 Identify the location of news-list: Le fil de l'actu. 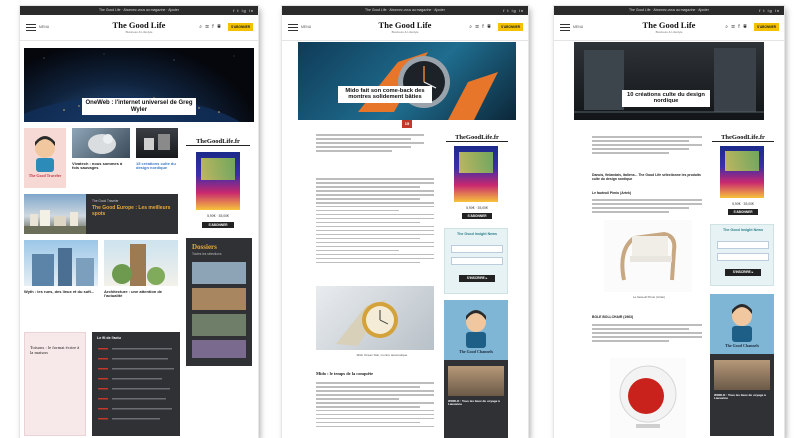
(136, 384).